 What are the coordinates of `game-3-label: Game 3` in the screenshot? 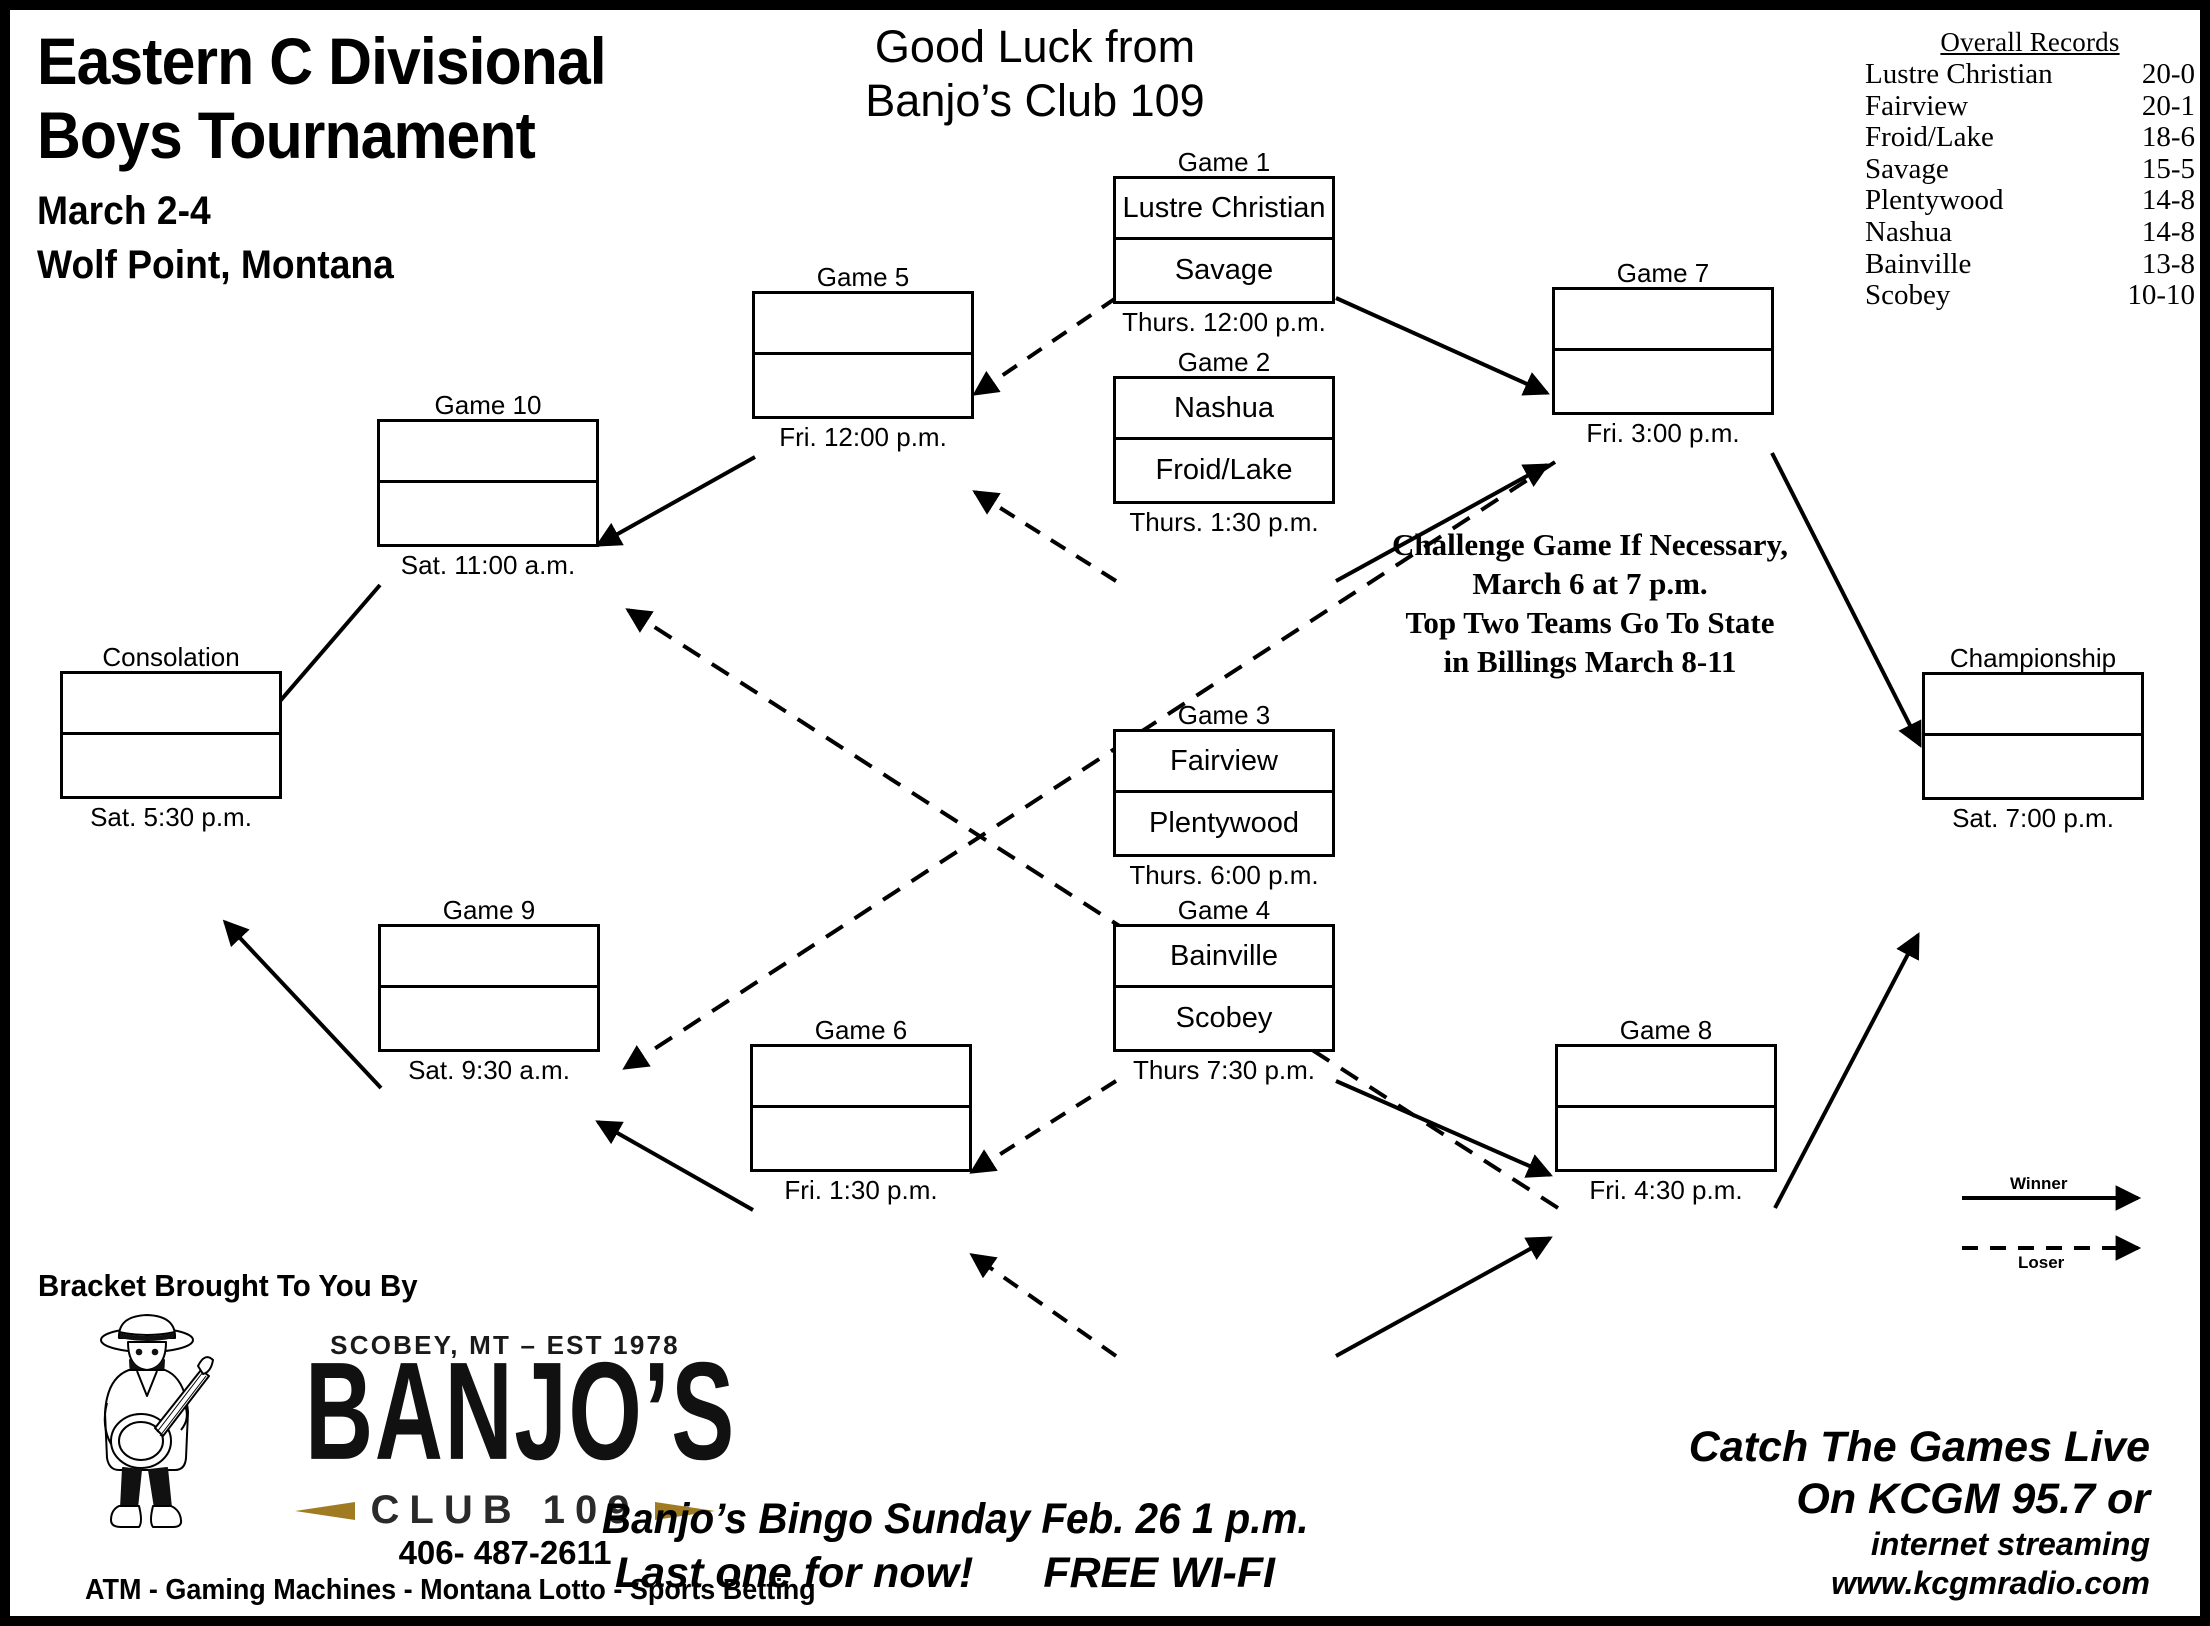 It's located at (1224, 715).